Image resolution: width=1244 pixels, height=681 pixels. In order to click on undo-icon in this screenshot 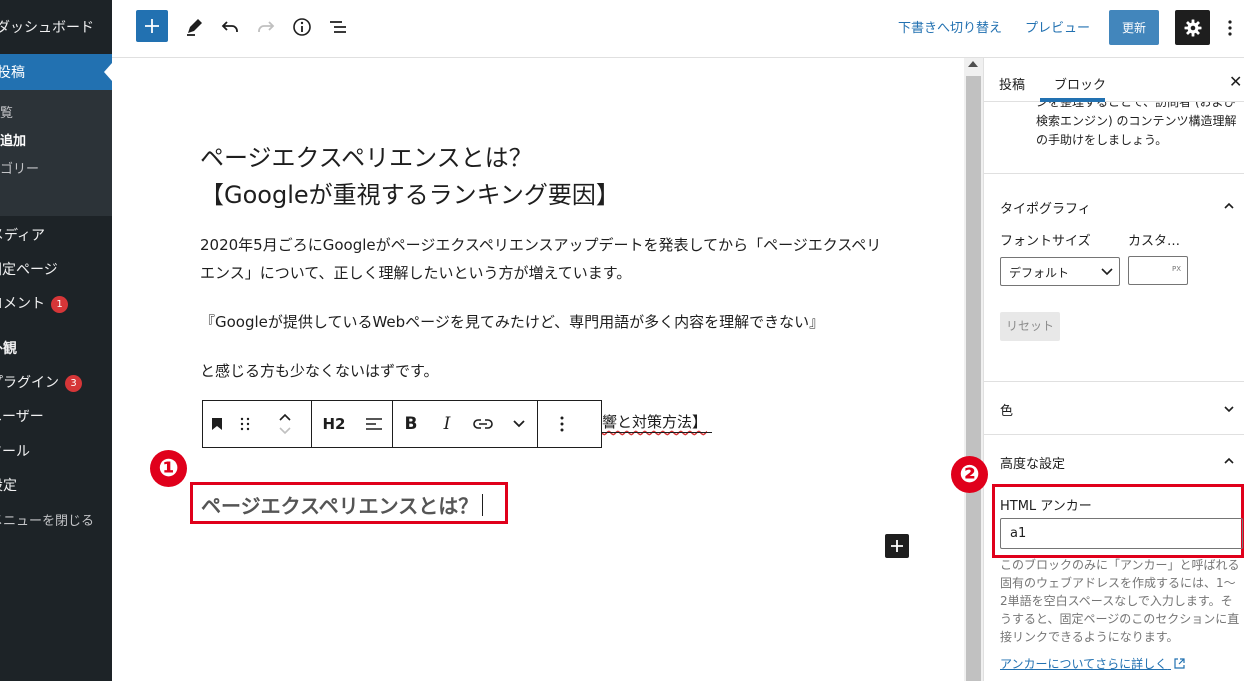, I will do `click(229, 26)`.